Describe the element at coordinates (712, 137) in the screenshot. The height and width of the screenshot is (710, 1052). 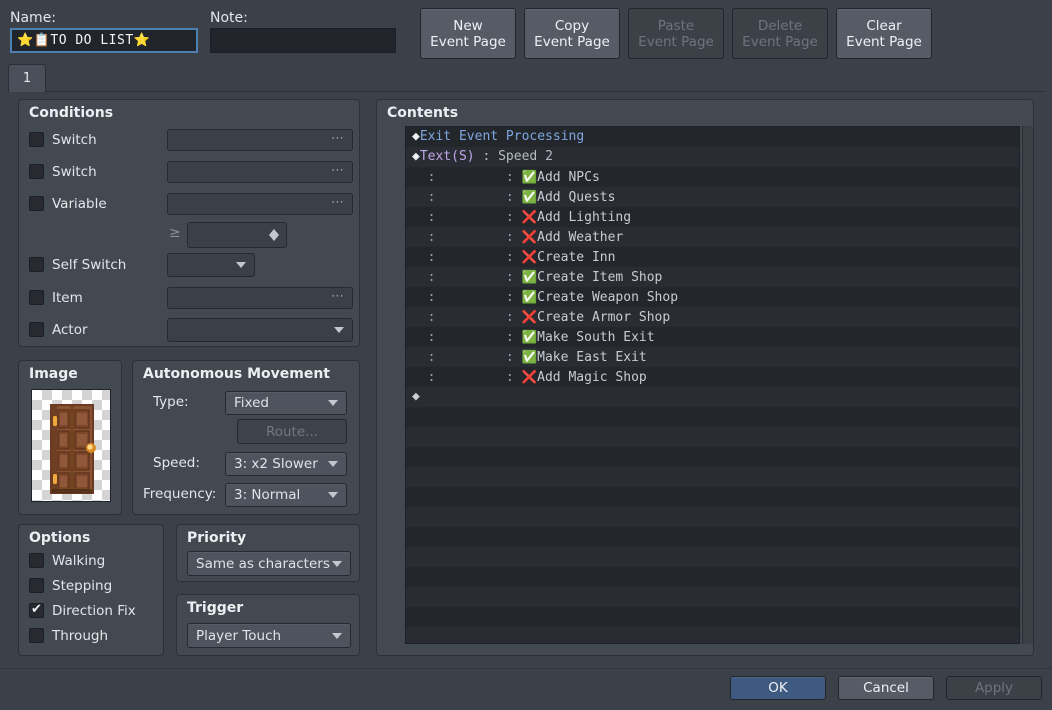
I see `event-command-row: ◆Exit Event Processing` at that location.